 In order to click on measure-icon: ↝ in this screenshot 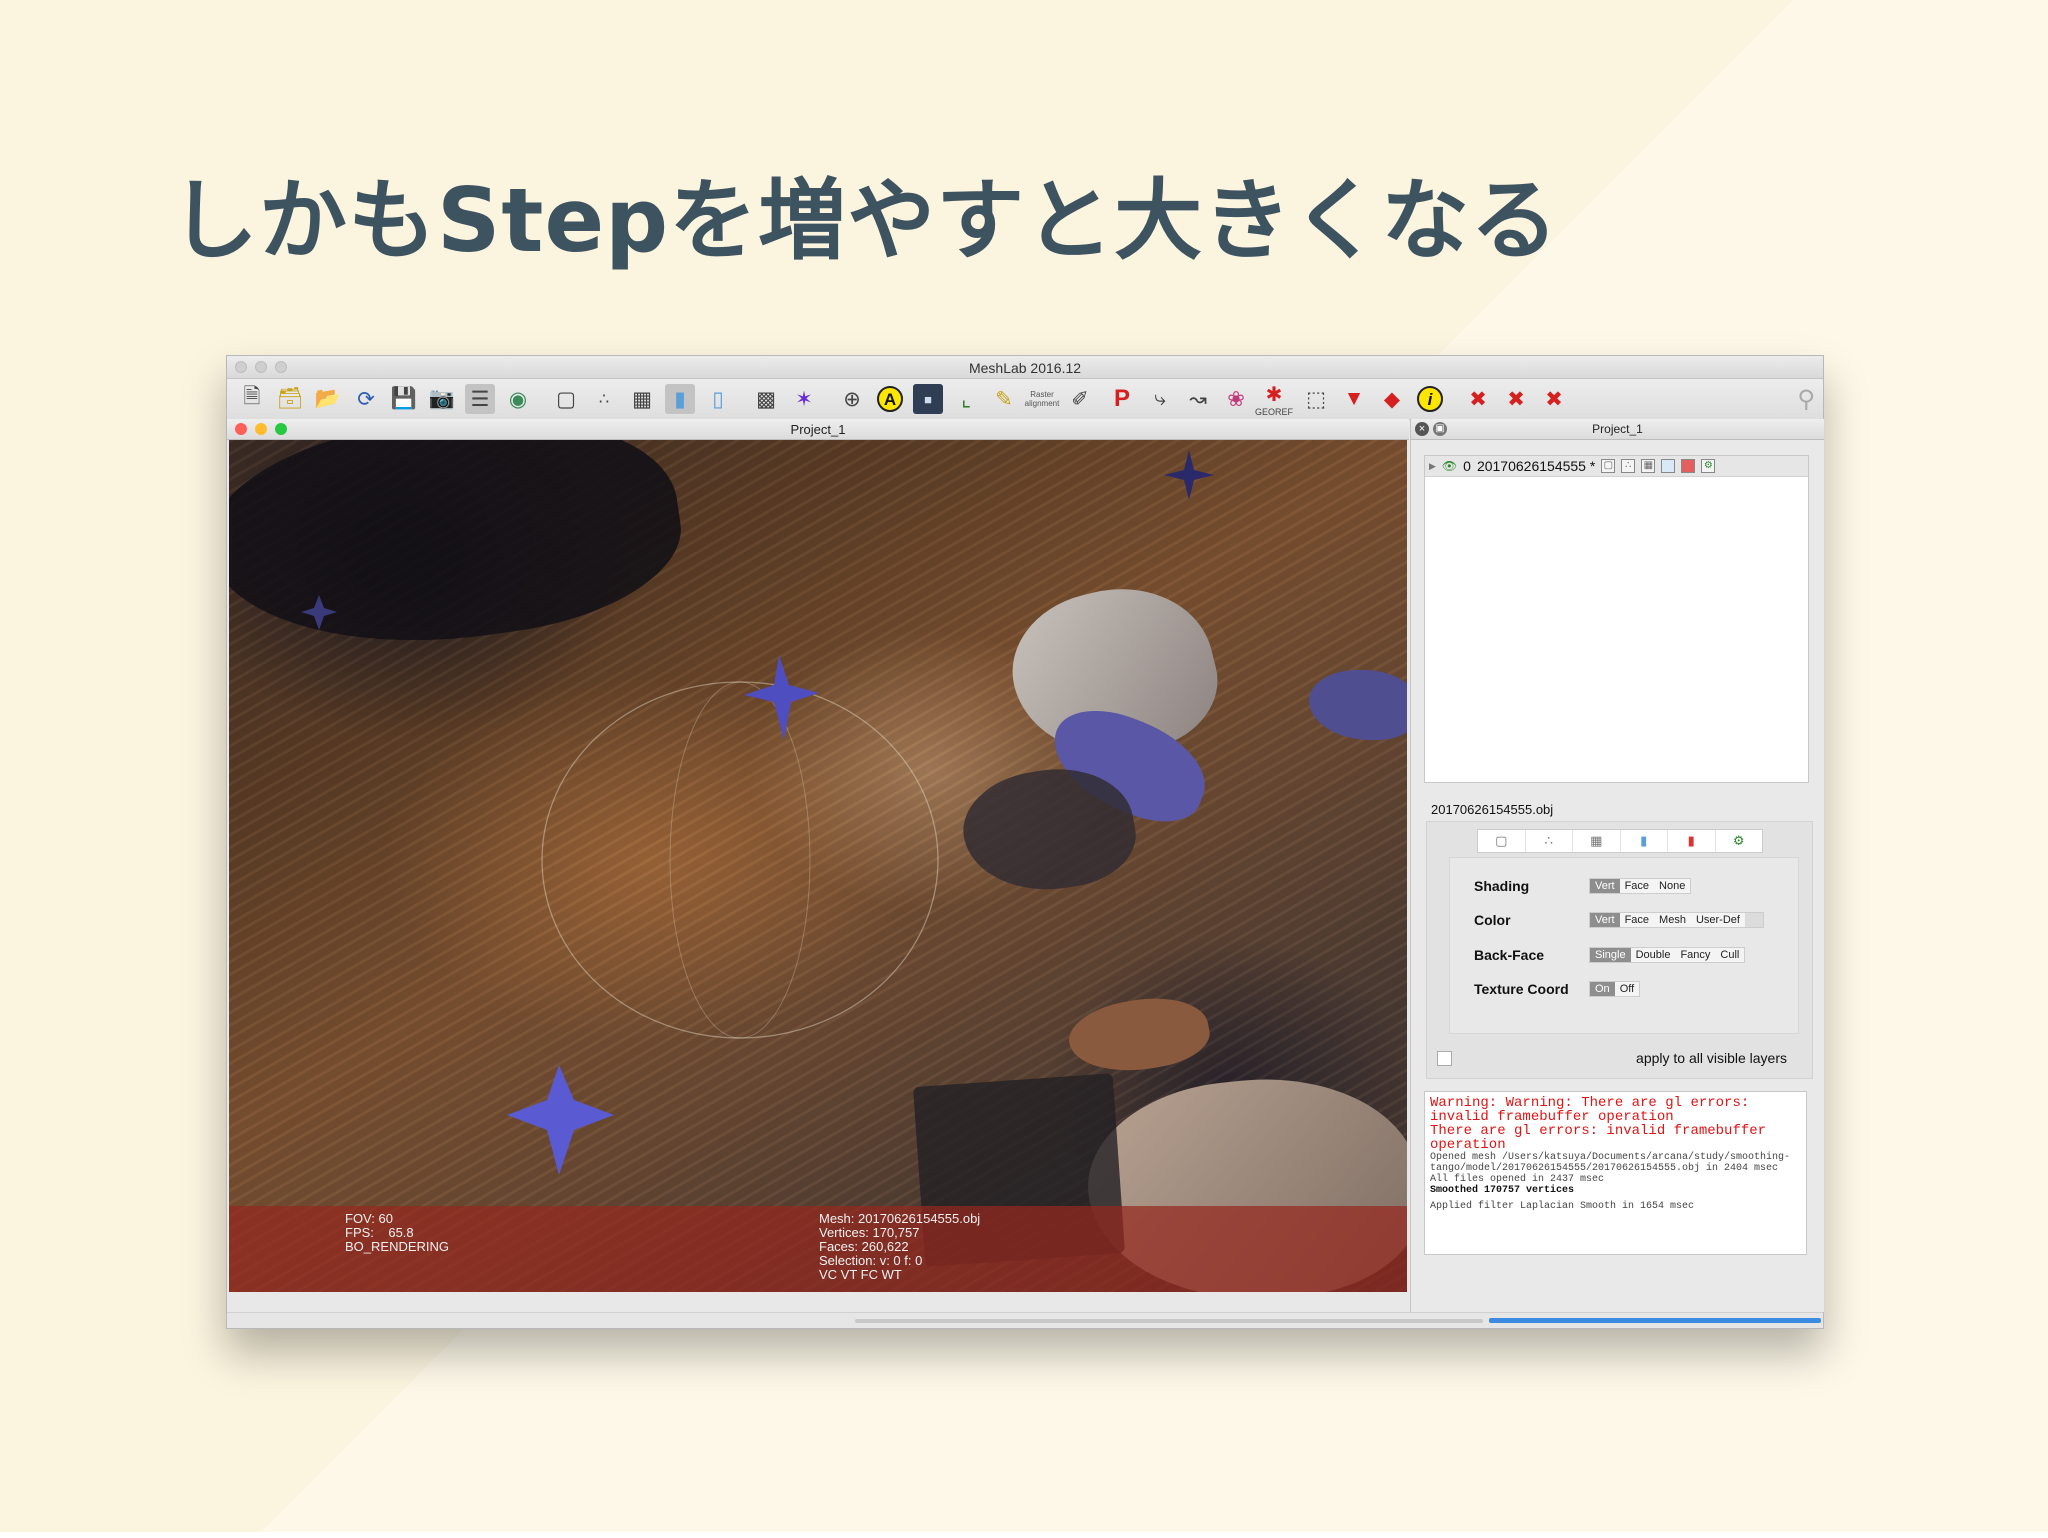, I will do `click(1198, 399)`.